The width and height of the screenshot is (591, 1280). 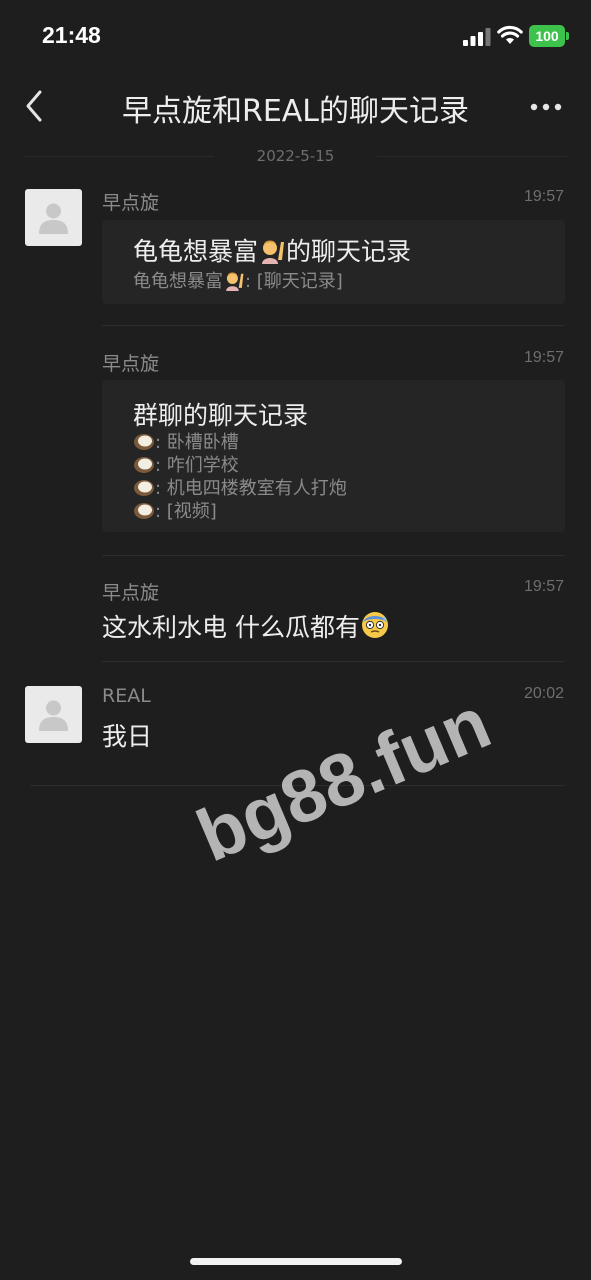 I want to click on date-label: 2022-5-15, so click(x=295, y=156).